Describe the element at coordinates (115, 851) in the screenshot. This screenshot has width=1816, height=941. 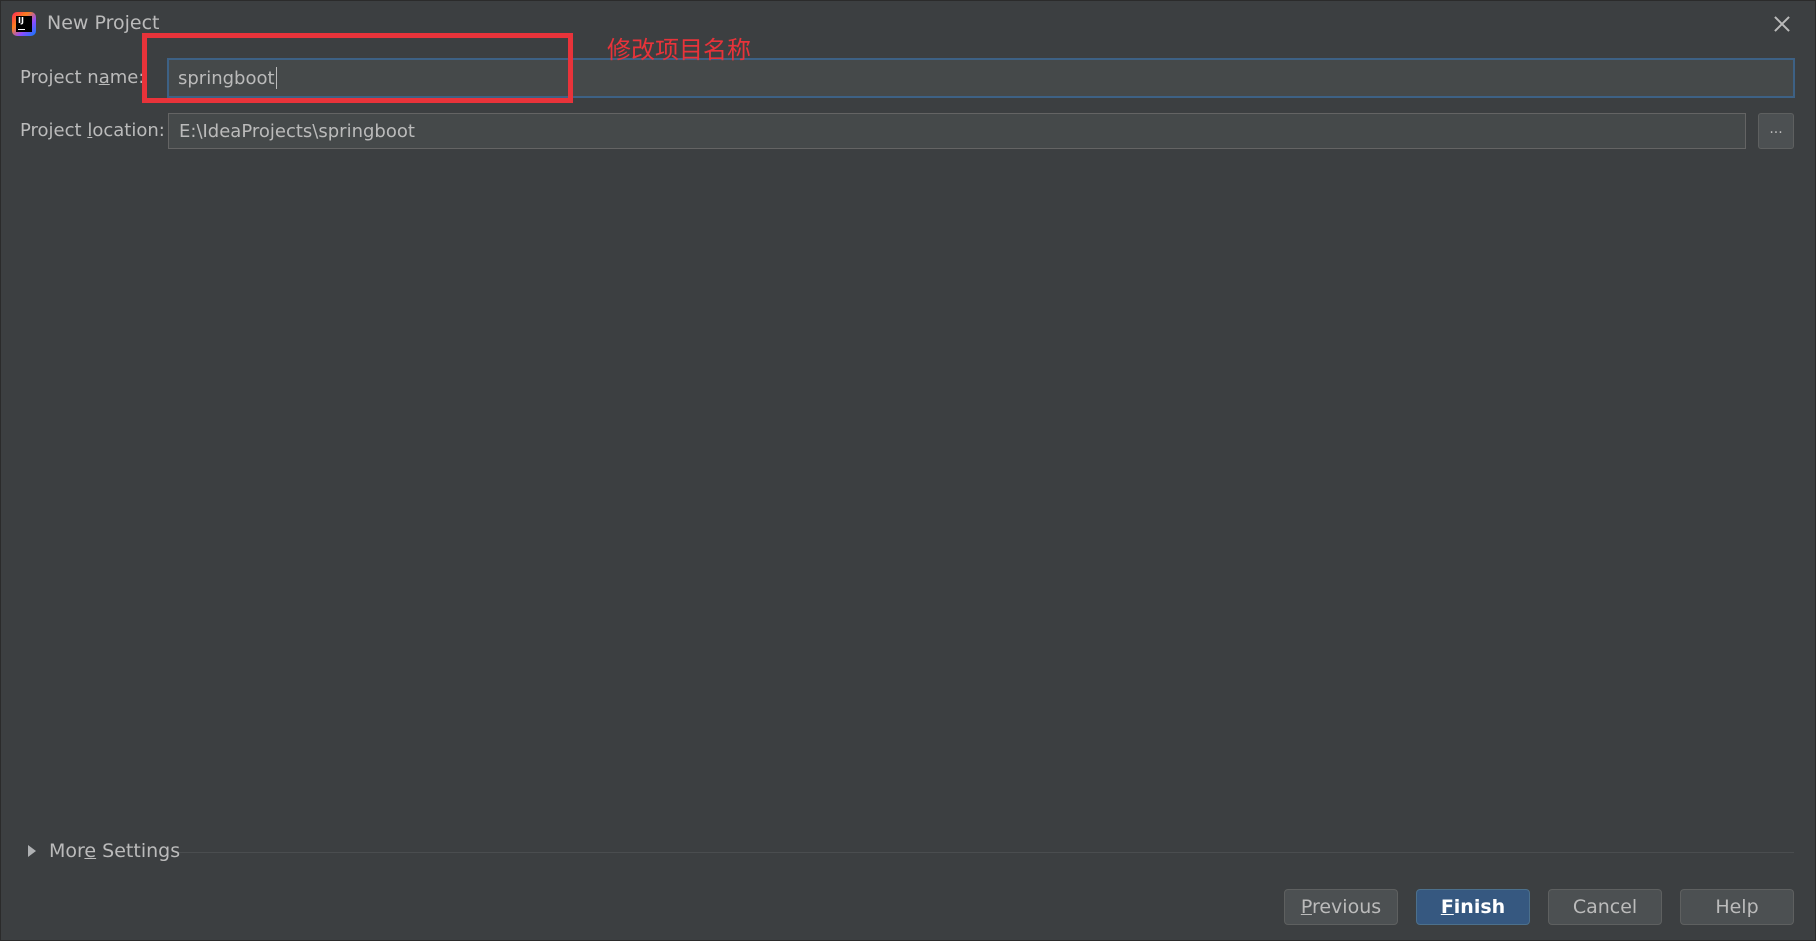
I see `more-settings-label: More Settings` at that location.